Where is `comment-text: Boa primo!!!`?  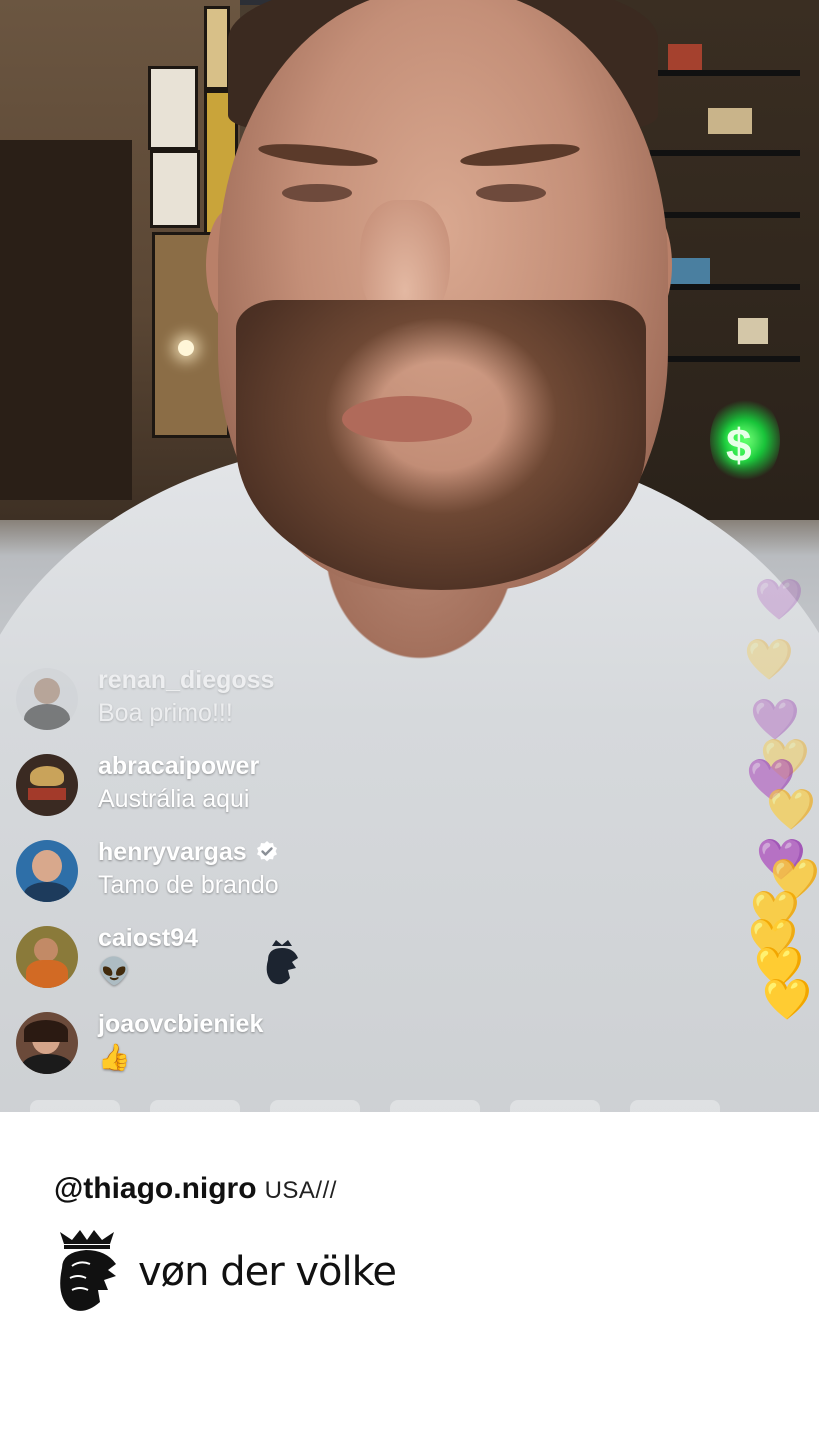
comment-text: Boa primo!!! is located at coordinates (165, 713).